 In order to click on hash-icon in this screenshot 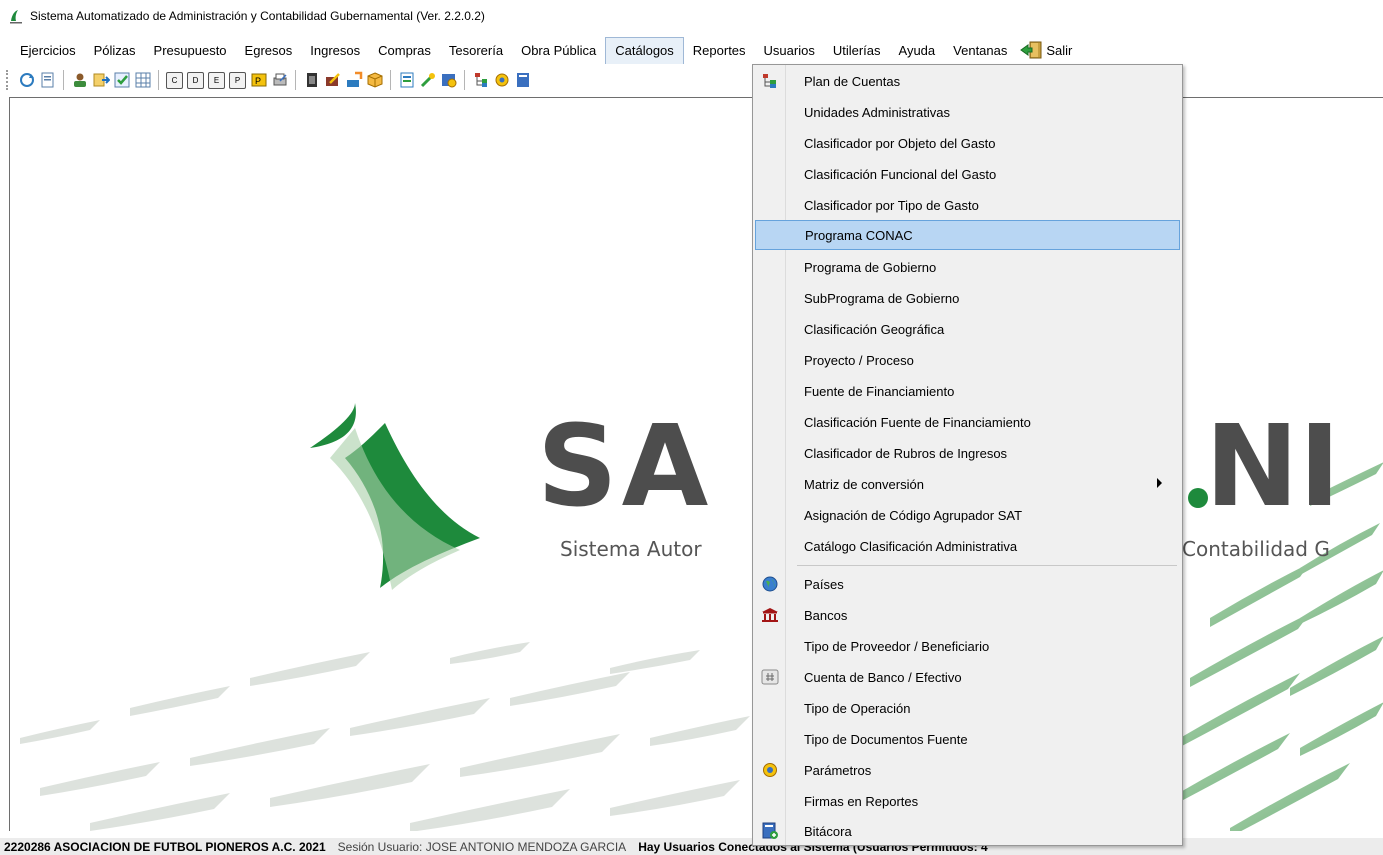, I will do `click(770, 677)`.